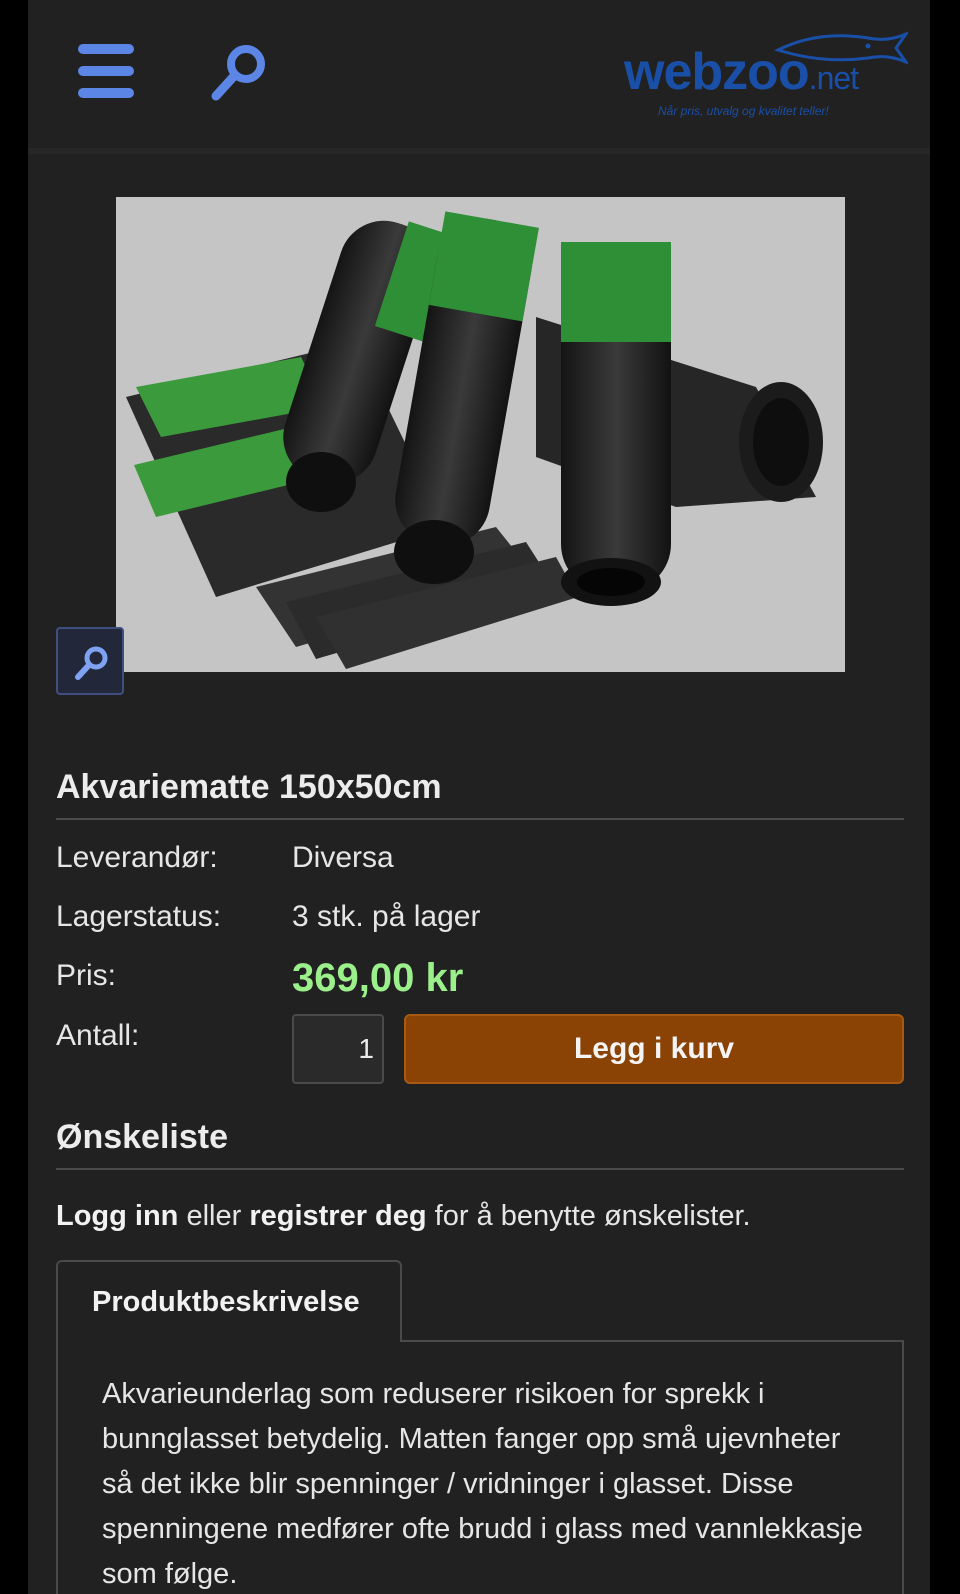 The width and height of the screenshot is (960, 1594). Describe the element at coordinates (137, 857) in the screenshot. I see `supplier-label: Leverandør:` at that location.